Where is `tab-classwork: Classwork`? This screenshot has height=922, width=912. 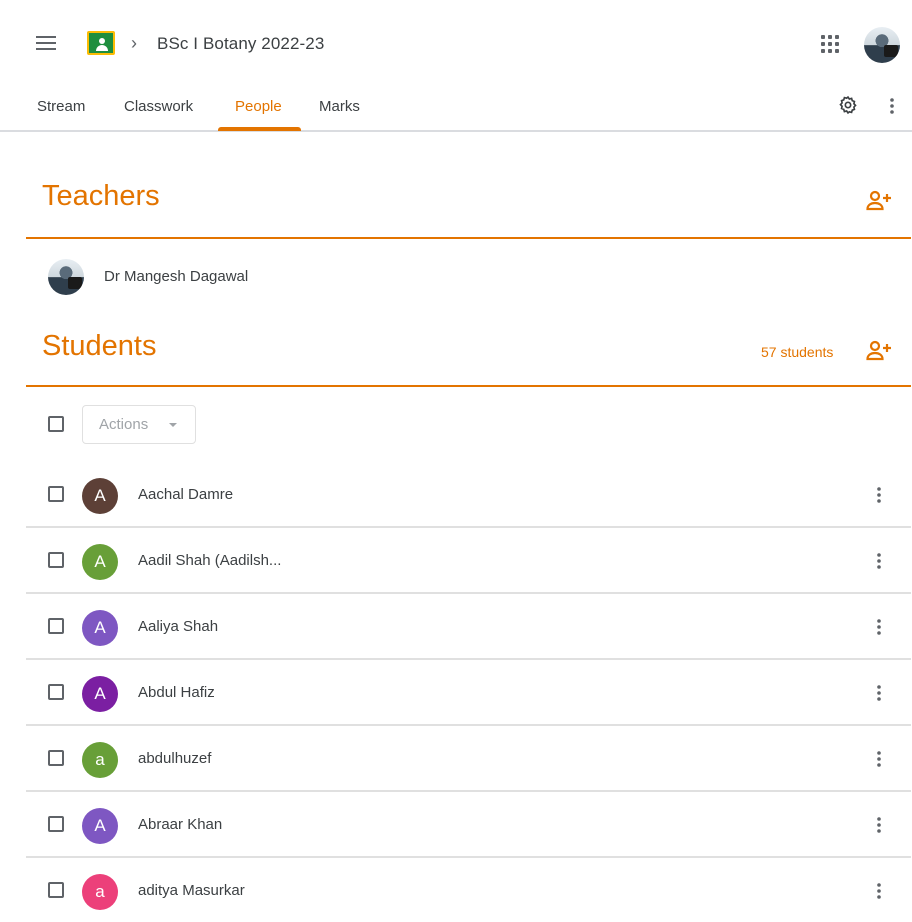
tab-classwork: Classwork is located at coordinates (158, 106).